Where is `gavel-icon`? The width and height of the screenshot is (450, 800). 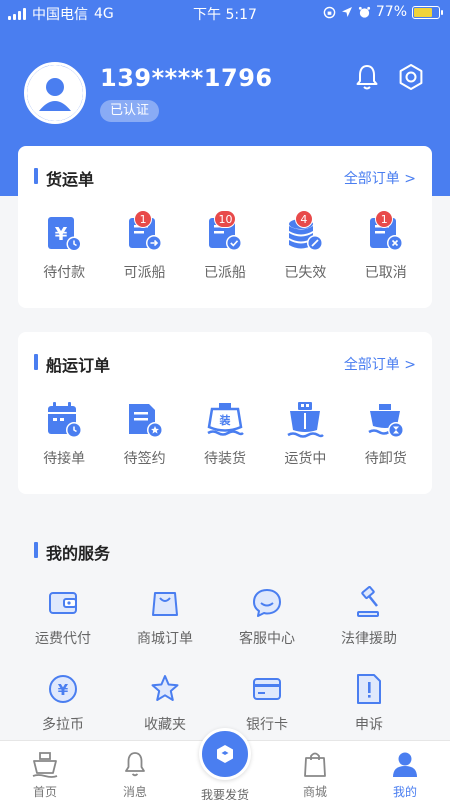 gavel-icon is located at coordinates (368, 601).